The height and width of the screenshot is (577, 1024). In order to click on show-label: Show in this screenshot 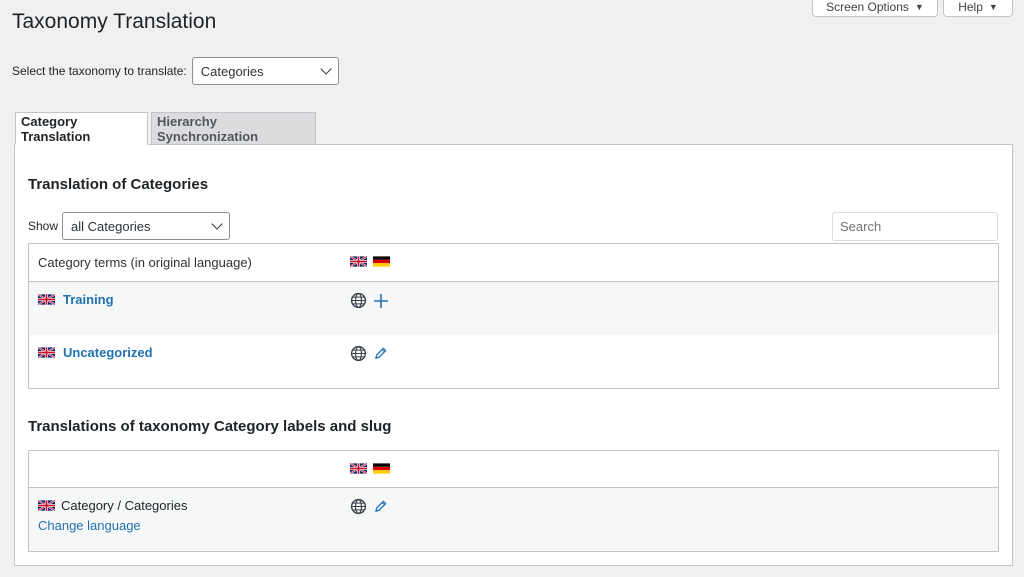, I will do `click(43, 226)`.